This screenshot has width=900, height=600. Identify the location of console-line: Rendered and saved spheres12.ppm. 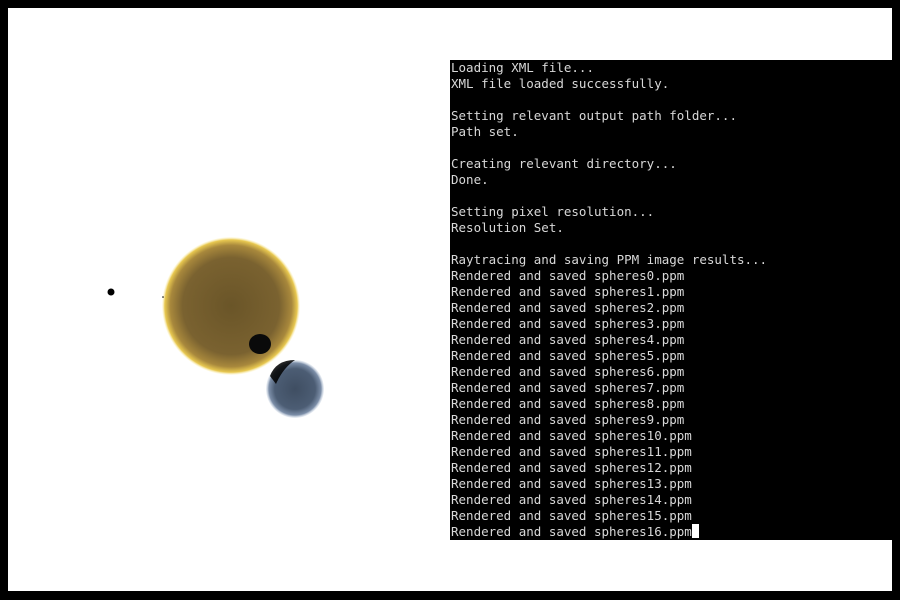
(671, 468).